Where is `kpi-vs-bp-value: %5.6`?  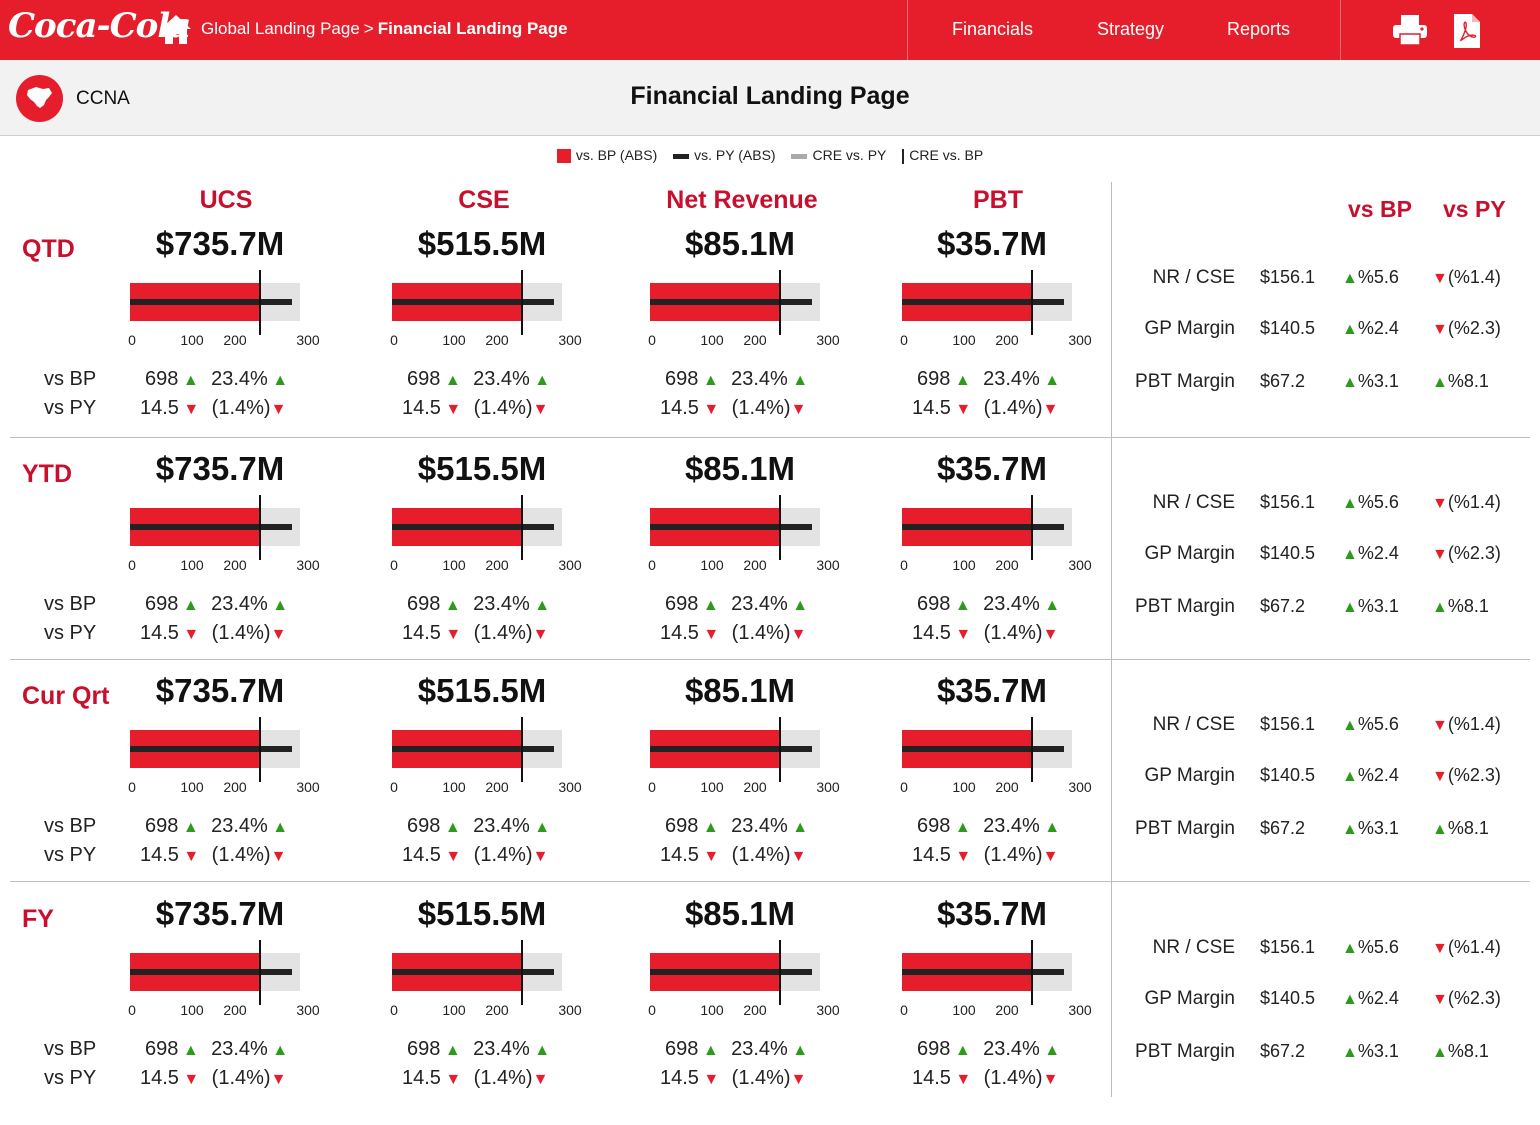 kpi-vs-bp-value: %5.6 is located at coordinates (1378, 947).